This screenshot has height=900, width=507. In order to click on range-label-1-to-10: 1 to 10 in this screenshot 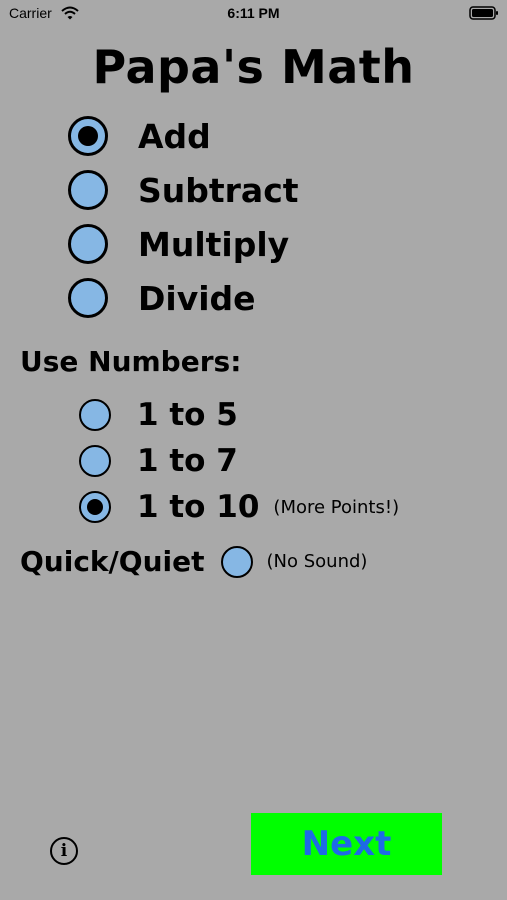, I will do `click(198, 507)`.